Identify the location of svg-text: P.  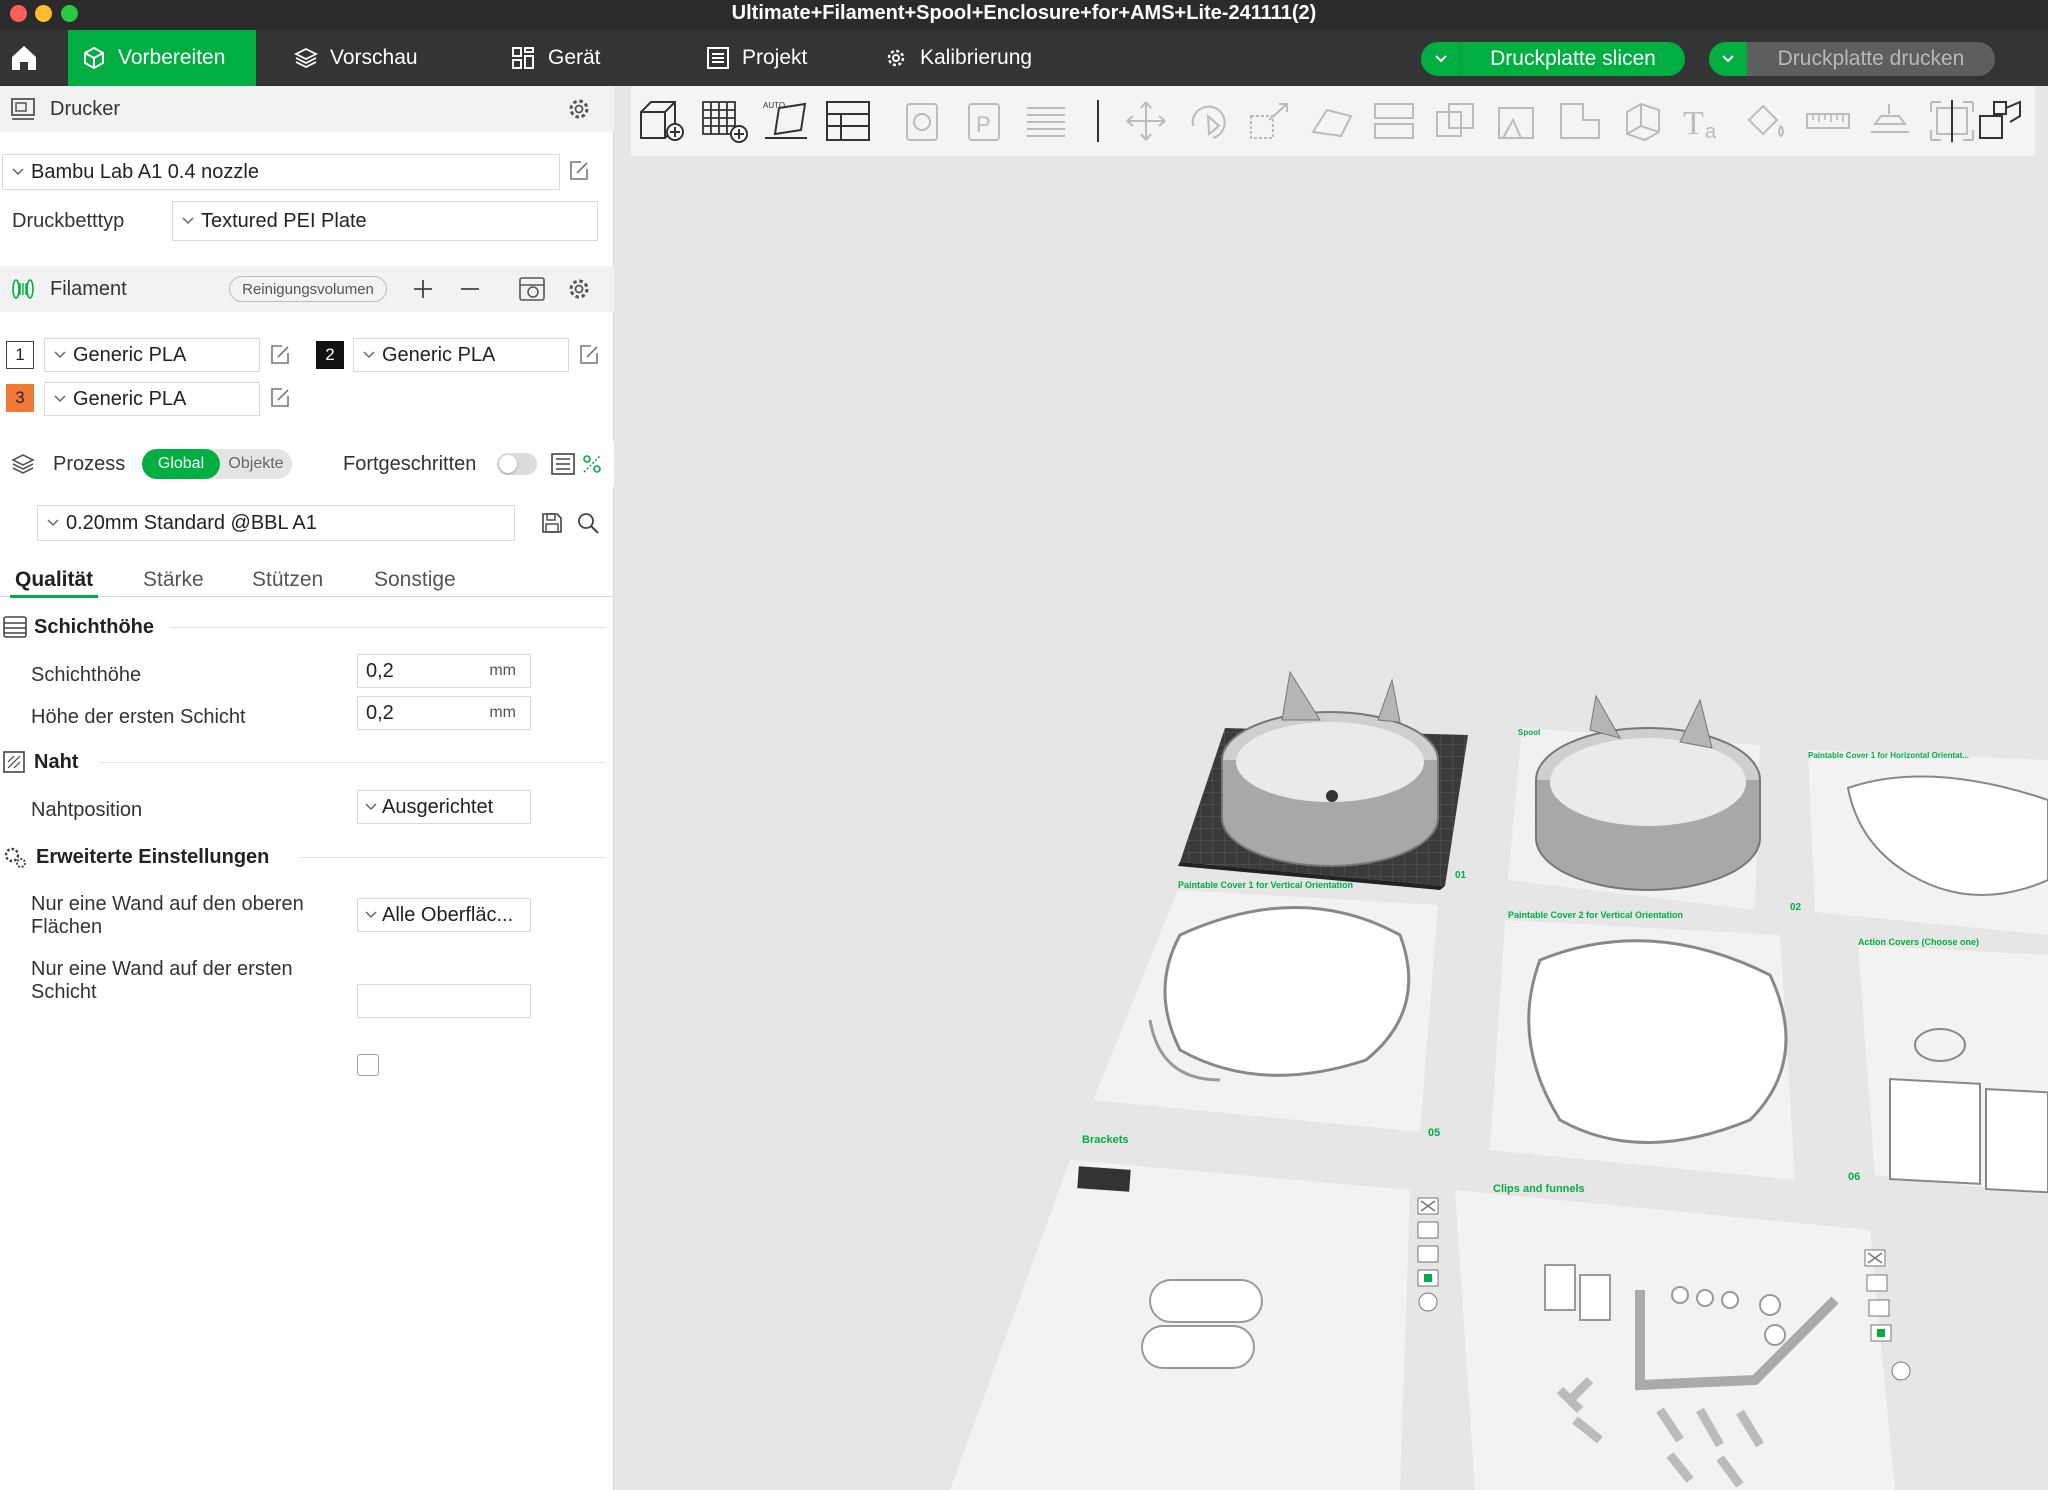
(983, 124).